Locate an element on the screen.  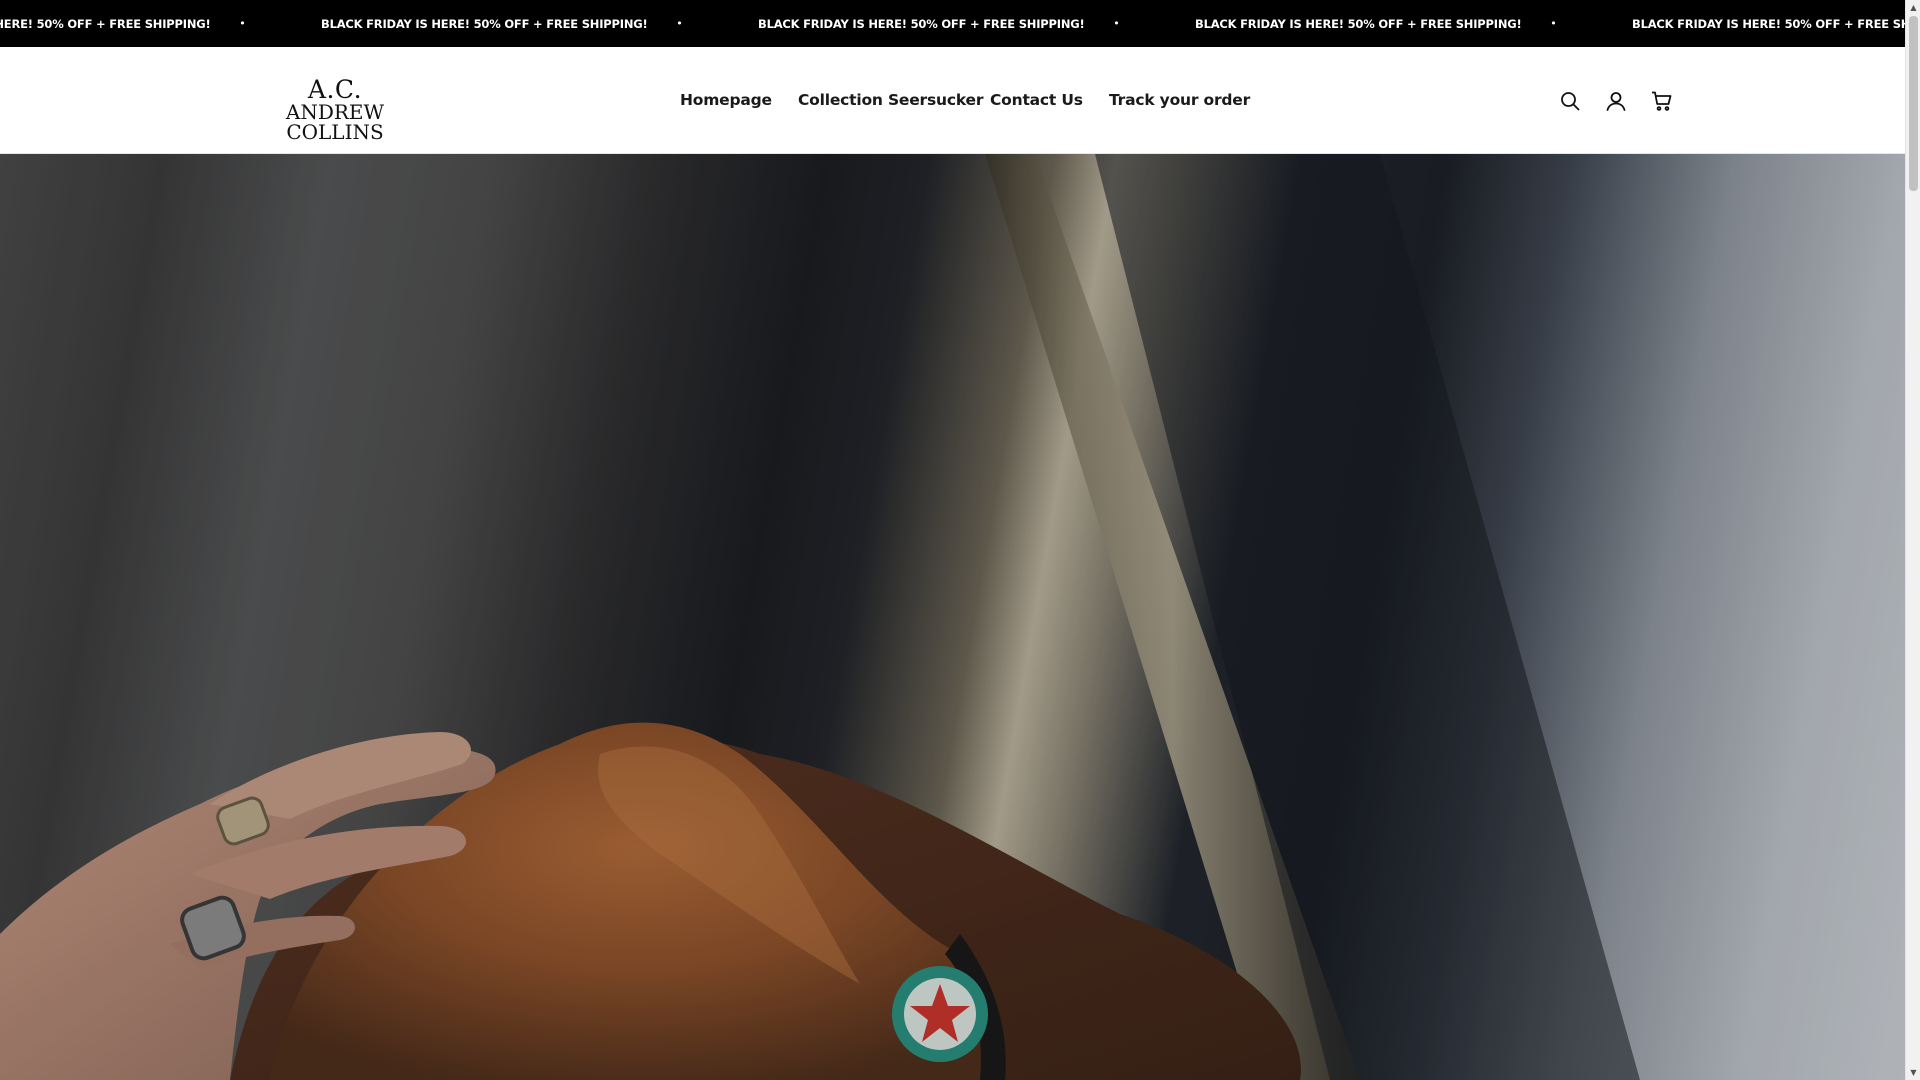
scrollbar-thumb is located at coordinates (1913, 103).